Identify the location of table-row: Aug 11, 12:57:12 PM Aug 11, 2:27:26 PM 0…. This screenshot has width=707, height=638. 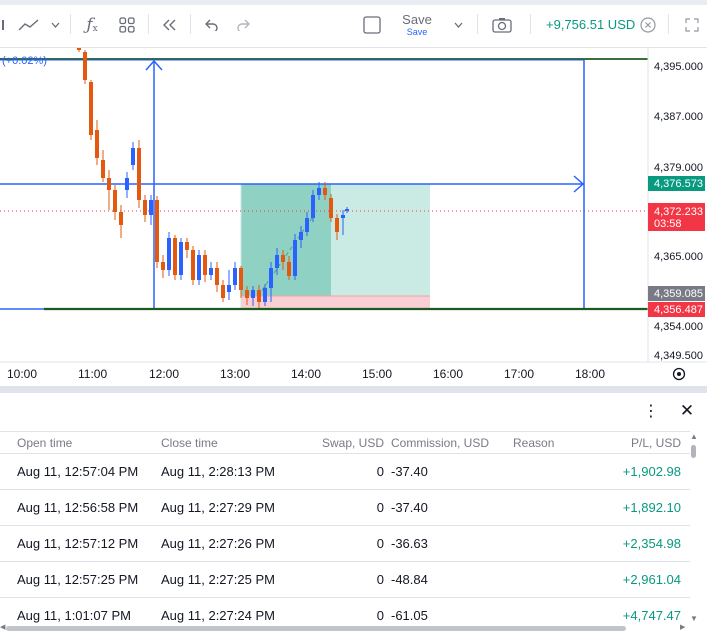
(345, 543).